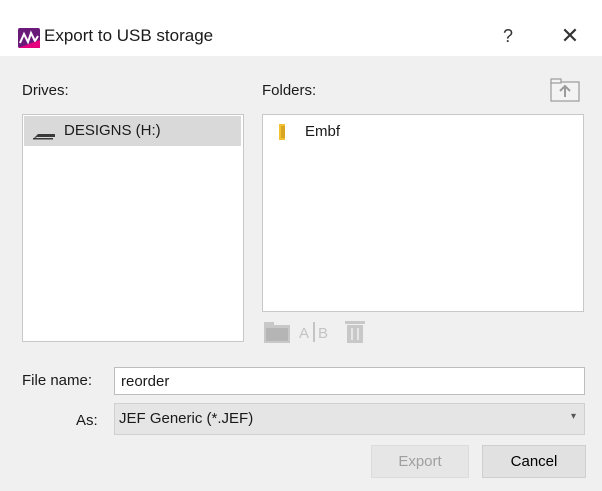 The width and height of the screenshot is (602, 491). Describe the element at coordinates (420, 461) in the screenshot. I see `export-button: Export` at that location.